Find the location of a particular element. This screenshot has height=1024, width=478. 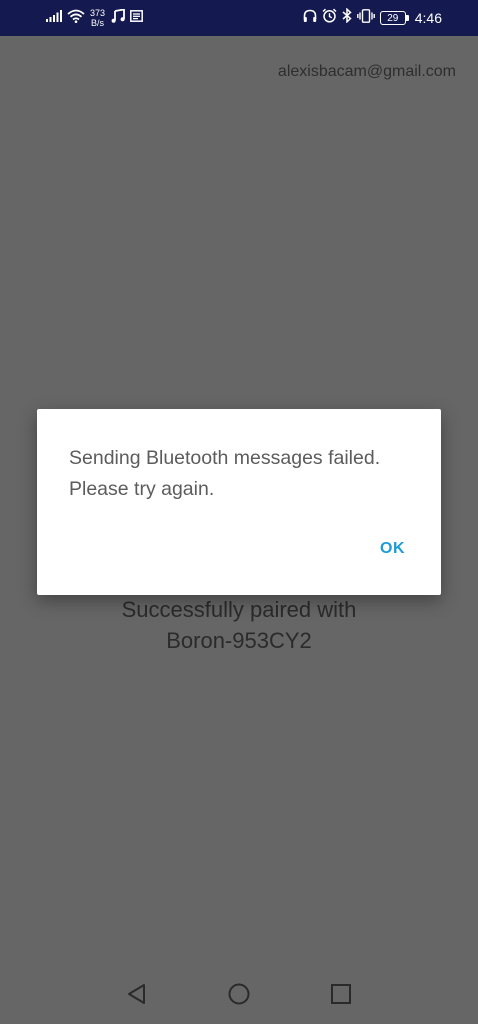

battery-icon: 29 is located at coordinates (394, 18).